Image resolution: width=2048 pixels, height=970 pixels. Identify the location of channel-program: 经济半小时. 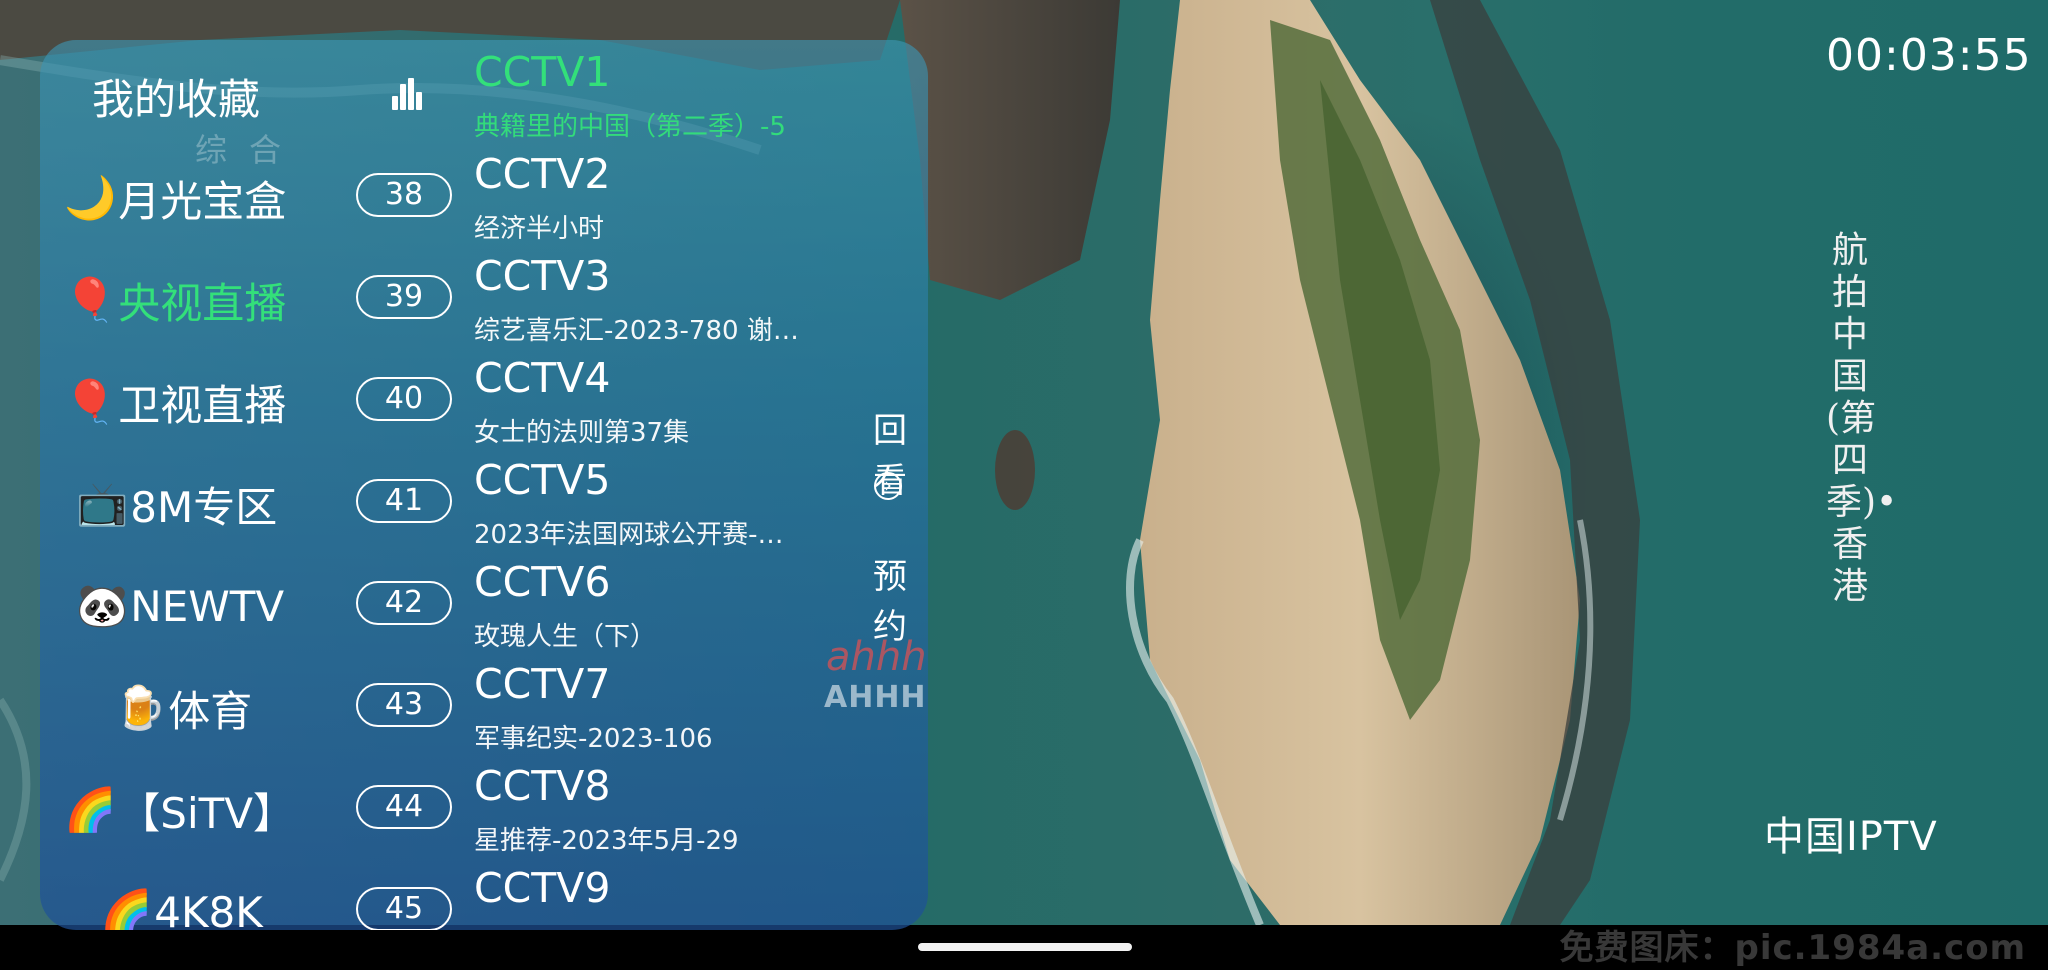
(539, 229).